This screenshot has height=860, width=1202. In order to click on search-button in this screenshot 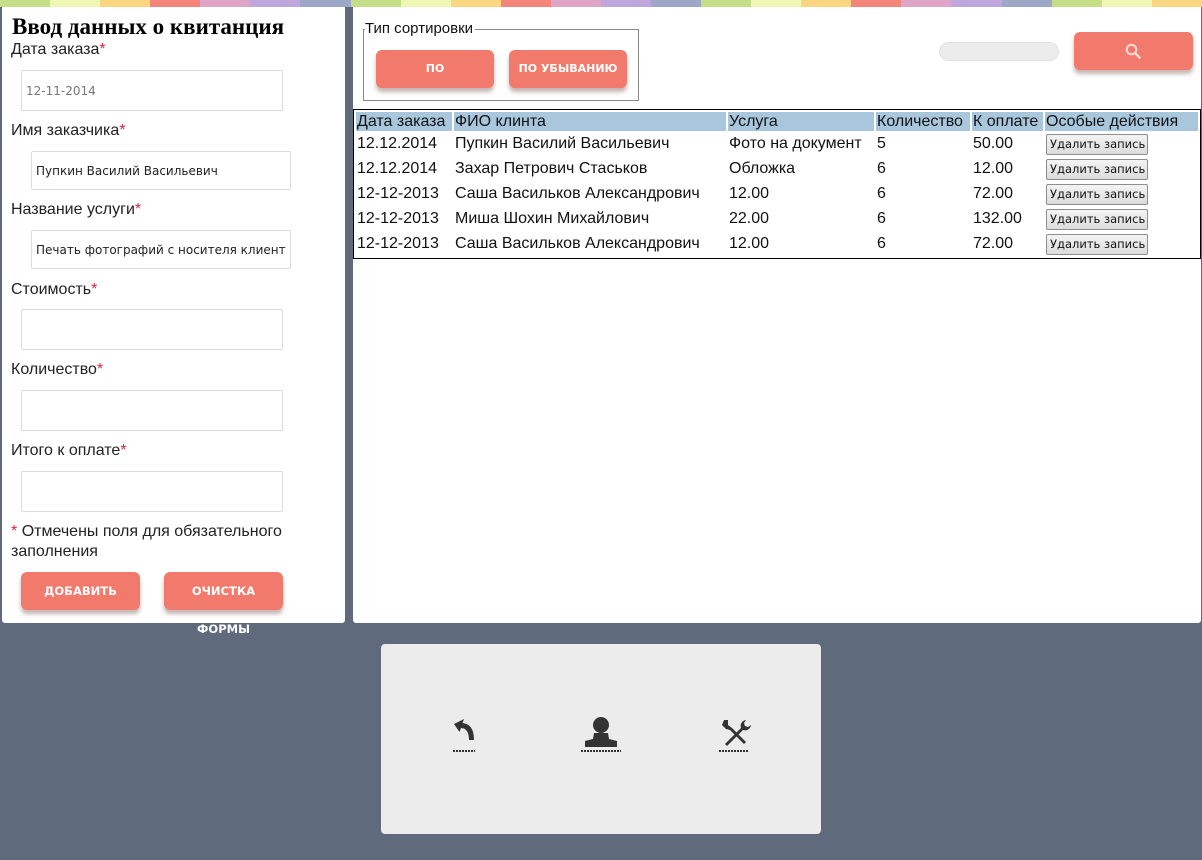, I will do `click(1133, 51)`.